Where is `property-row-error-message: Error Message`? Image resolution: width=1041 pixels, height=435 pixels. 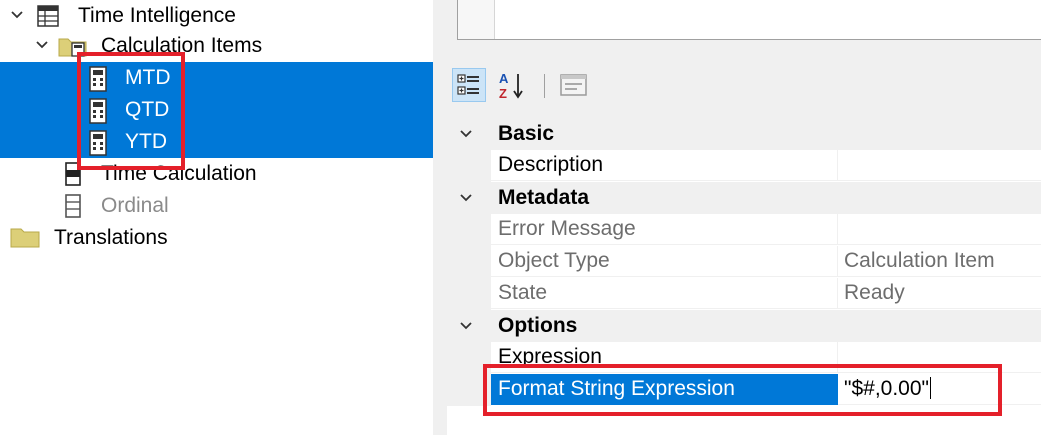 property-row-error-message: Error Message is located at coordinates (744, 230).